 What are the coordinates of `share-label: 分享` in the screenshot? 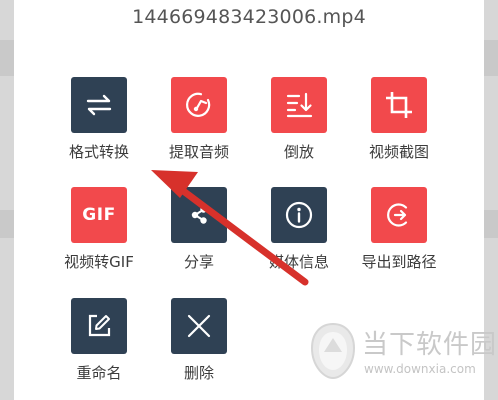 It's located at (198, 262).